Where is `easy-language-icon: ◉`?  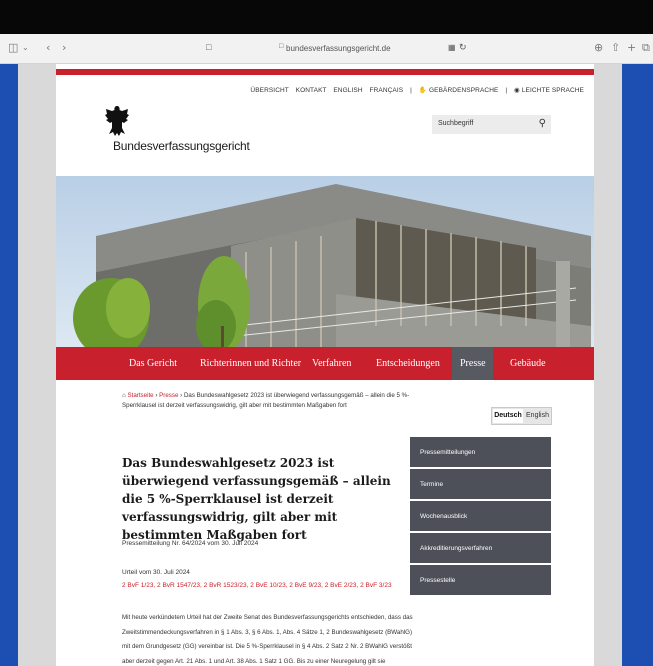
easy-language-icon: ◉ is located at coordinates (517, 90).